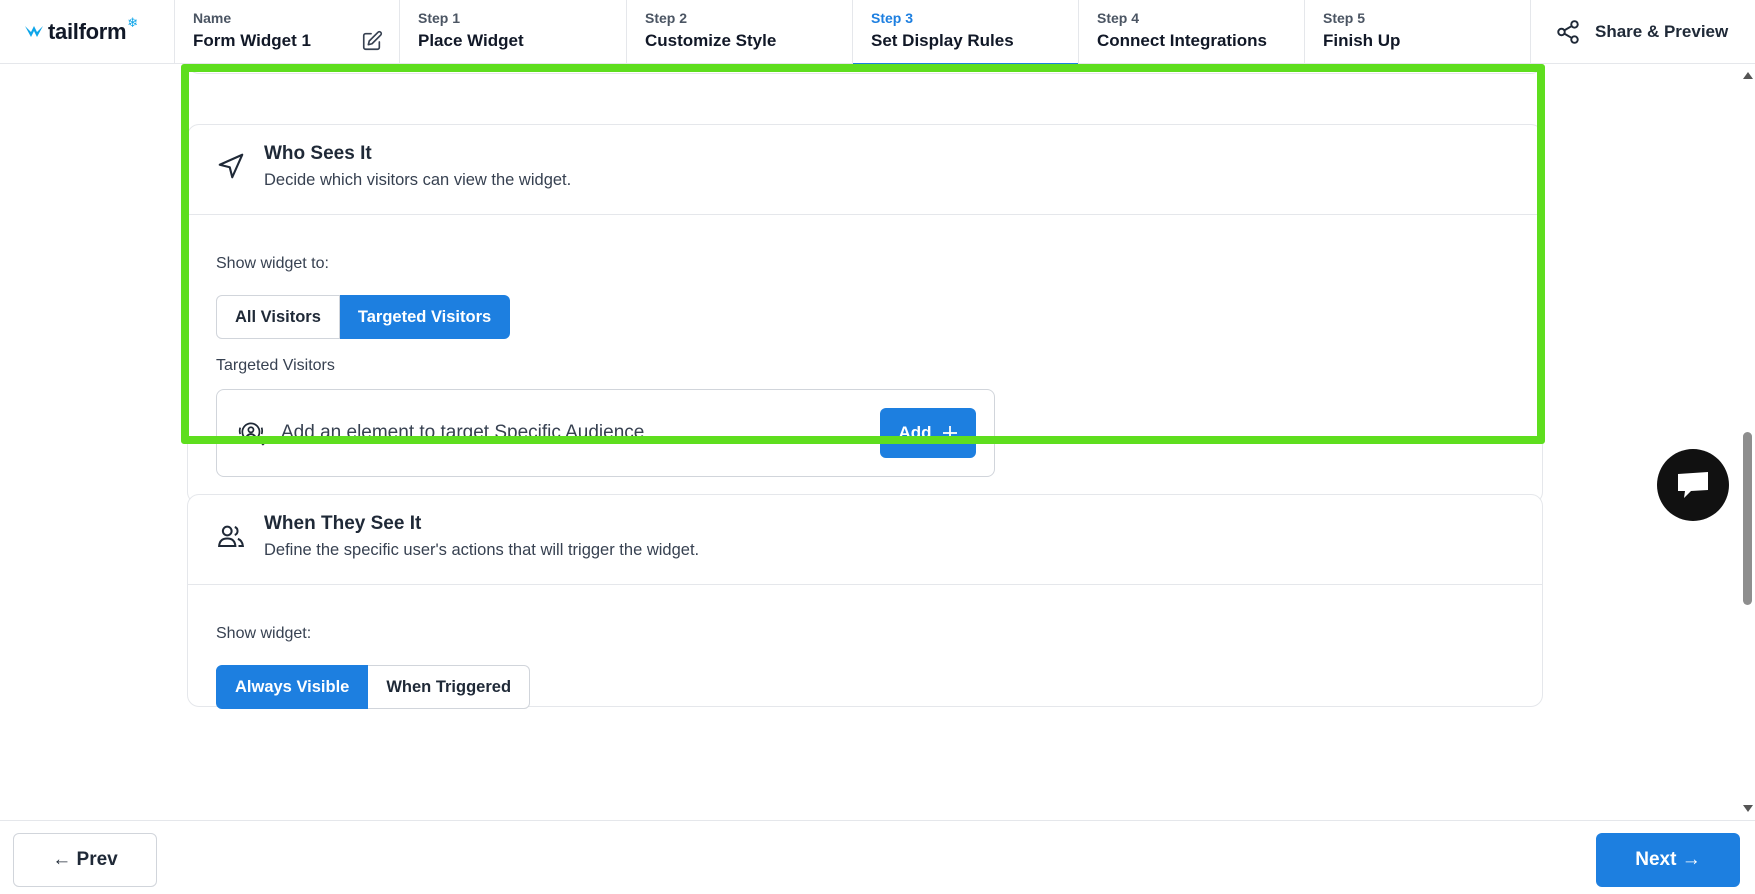  Describe the element at coordinates (1668, 860) in the screenshot. I see `next-button: Next →` at that location.